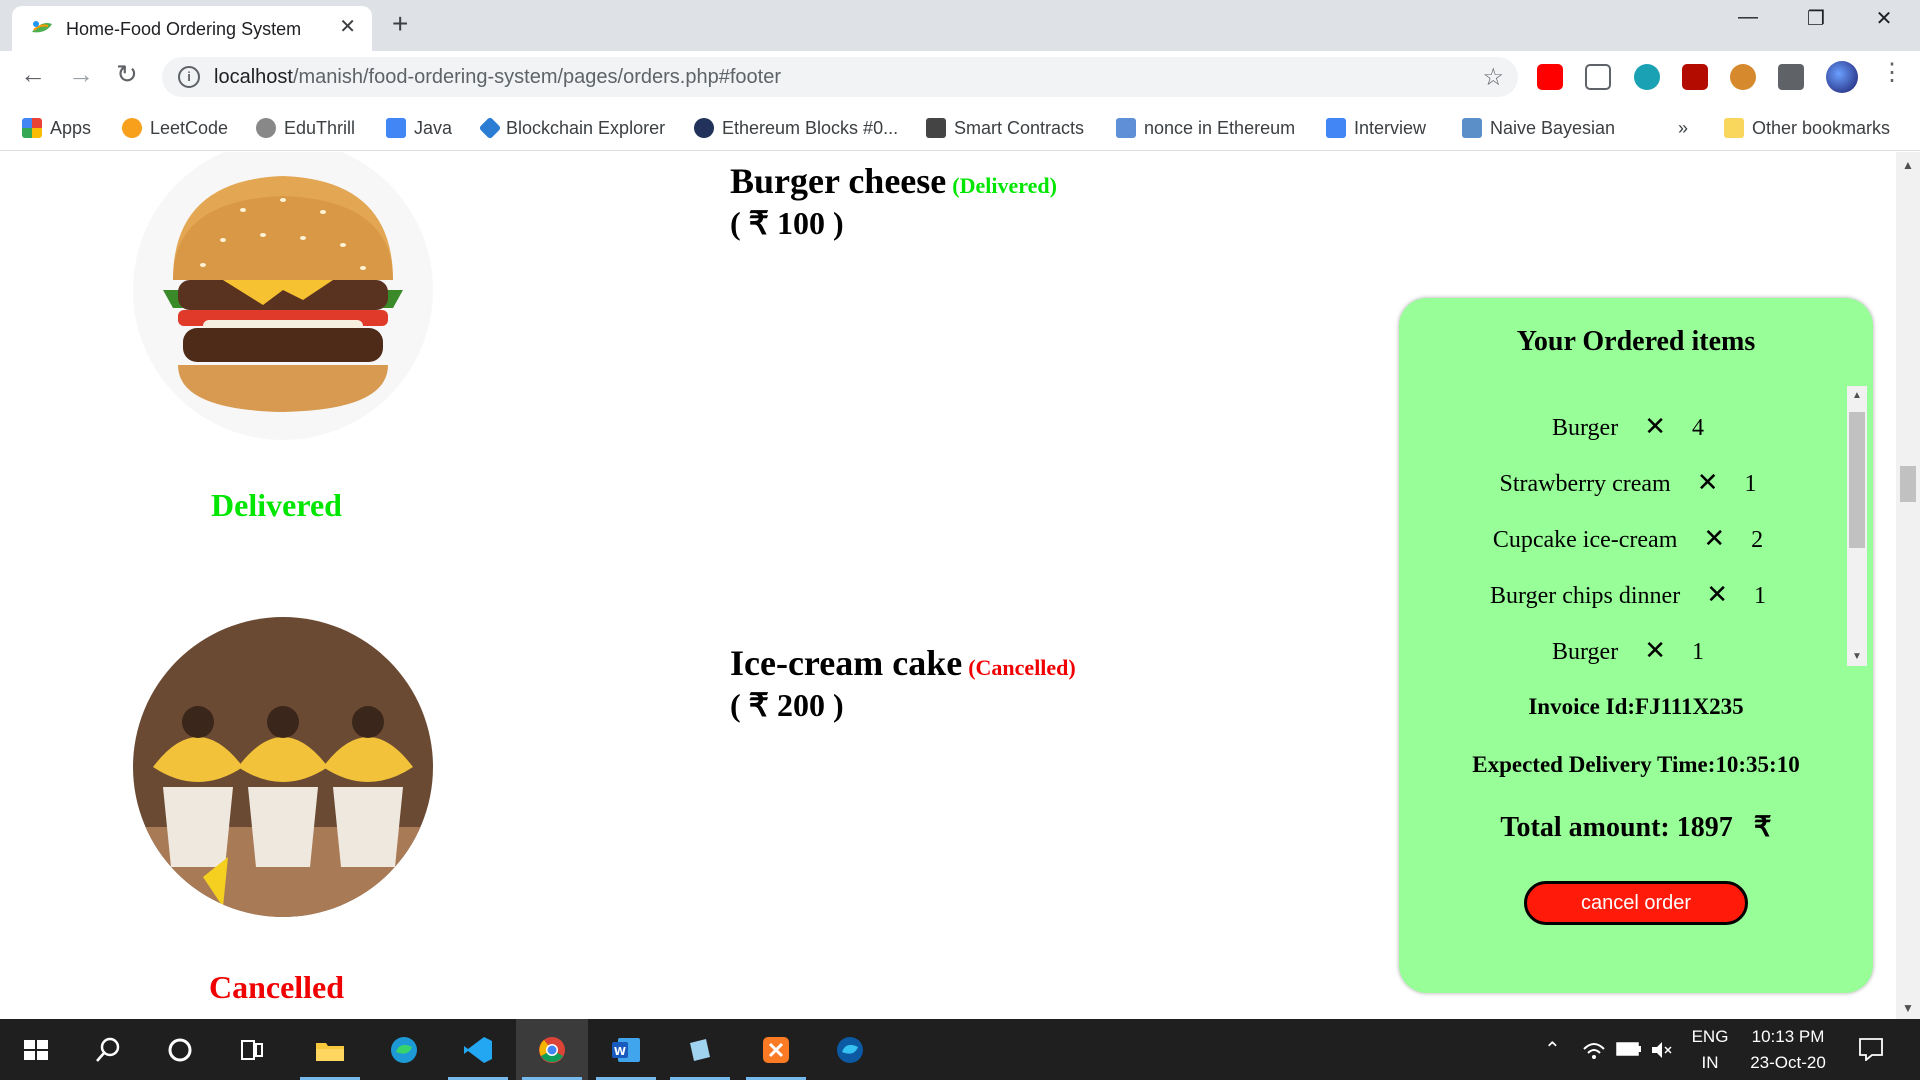  What do you see at coordinates (1647, 77) in the screenshot?
I see `circle-extension-icon` at bounding box center [1647, 77].